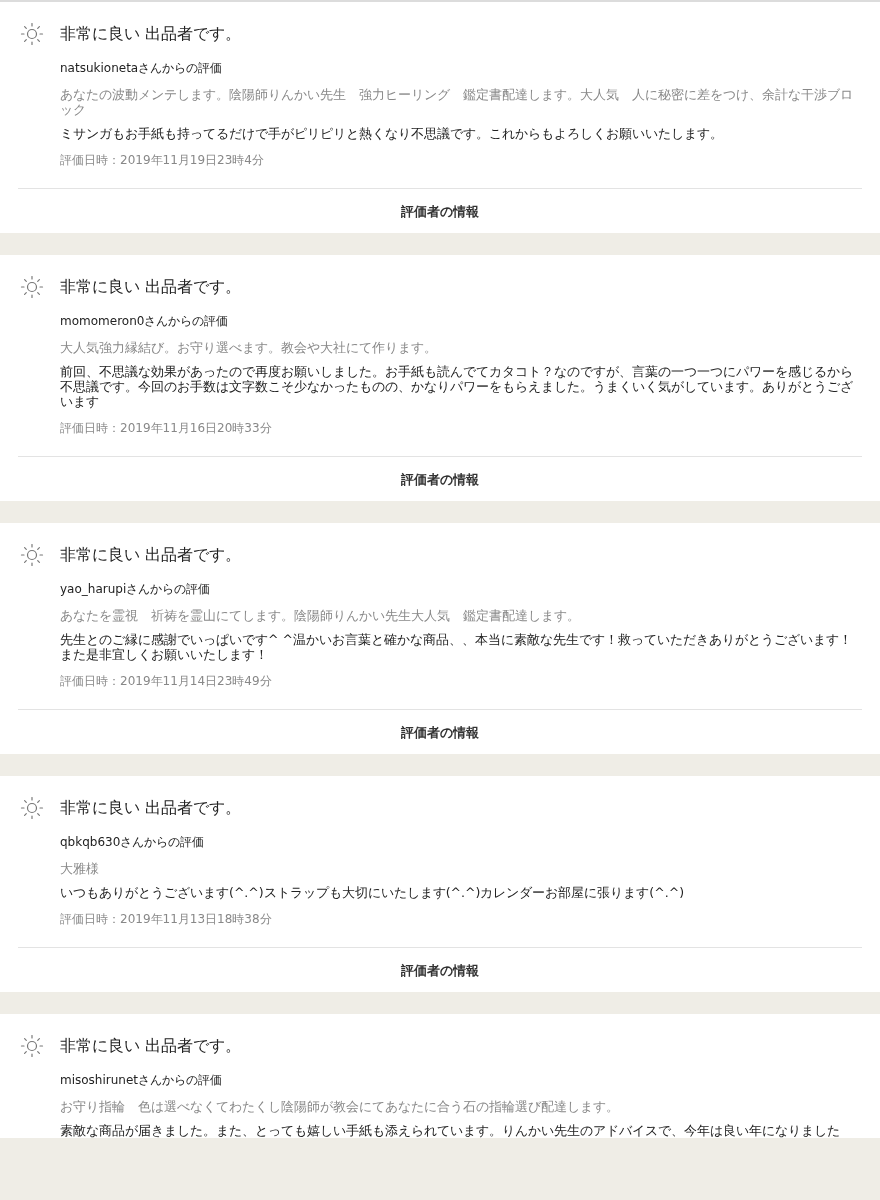 This screenshot has width=880, height=1200. Describe the element at coordinates (162, 160) in the screenshot. I see `review-date: 評価日時：2019年11月19日23時4分` at that location.